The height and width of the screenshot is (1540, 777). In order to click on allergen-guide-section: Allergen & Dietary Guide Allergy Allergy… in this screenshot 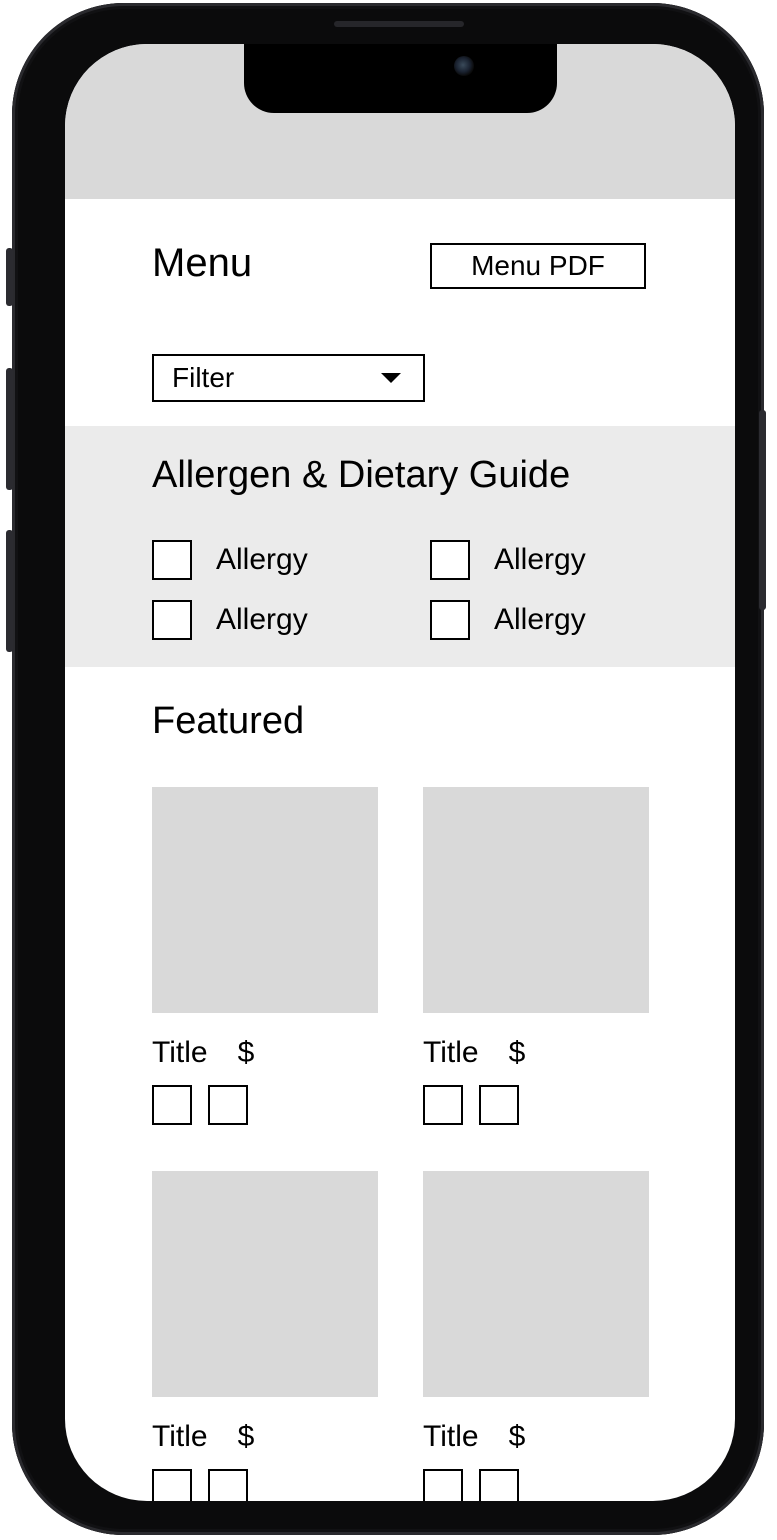, I will do `click(400, 546)`.